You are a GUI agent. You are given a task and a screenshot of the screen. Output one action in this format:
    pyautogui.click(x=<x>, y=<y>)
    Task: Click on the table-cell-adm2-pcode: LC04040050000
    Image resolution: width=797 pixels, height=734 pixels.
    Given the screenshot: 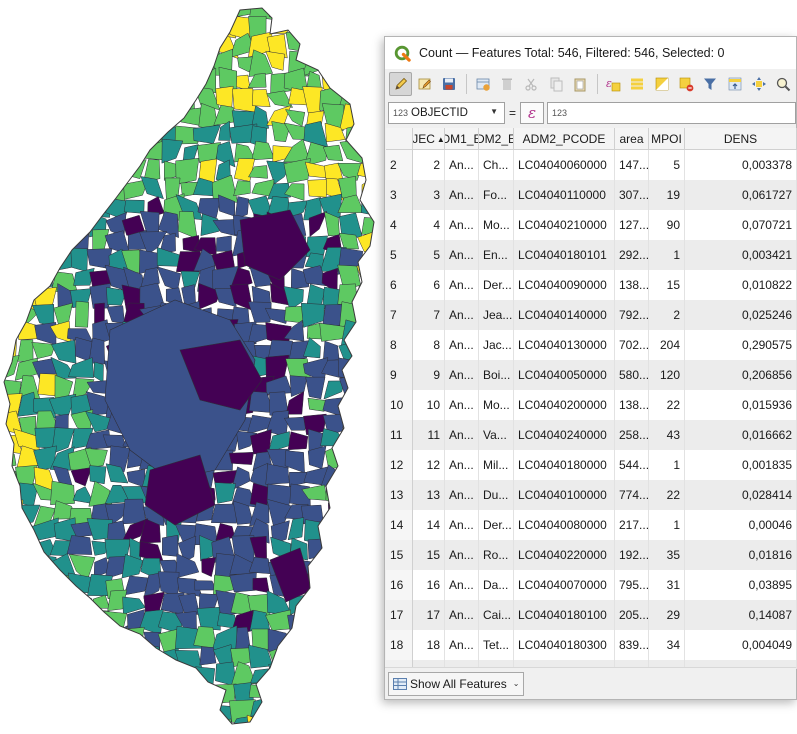 What is the action you would take?
    pyautogui.click(x=564, y=375)
    